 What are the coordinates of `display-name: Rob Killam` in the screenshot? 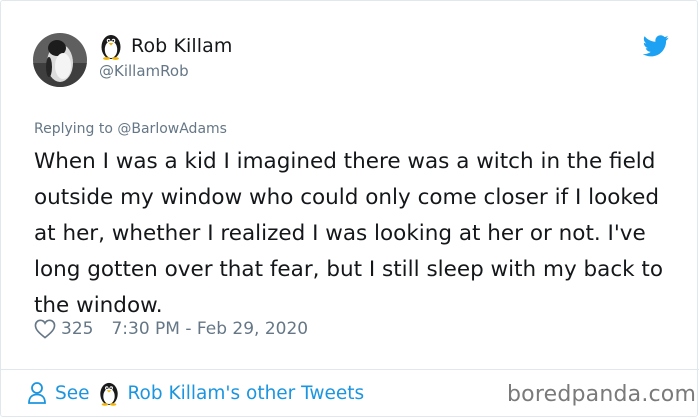 It's located at (182, 46).